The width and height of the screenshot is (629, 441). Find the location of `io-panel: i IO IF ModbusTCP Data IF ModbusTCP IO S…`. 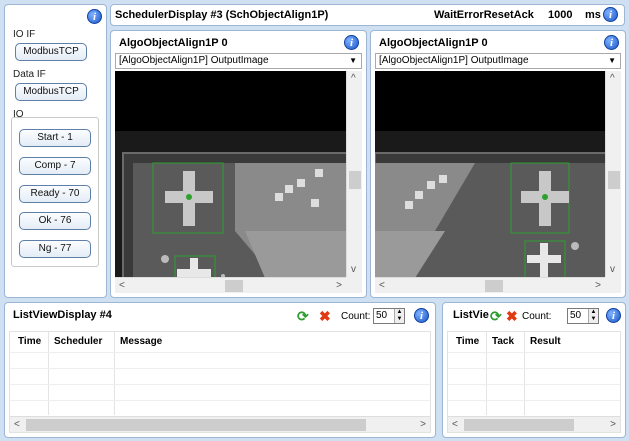

io-panel: i IO IF ModbusTCP Data IF ModbusTCP IO S… is located at coordinates (55, 151).